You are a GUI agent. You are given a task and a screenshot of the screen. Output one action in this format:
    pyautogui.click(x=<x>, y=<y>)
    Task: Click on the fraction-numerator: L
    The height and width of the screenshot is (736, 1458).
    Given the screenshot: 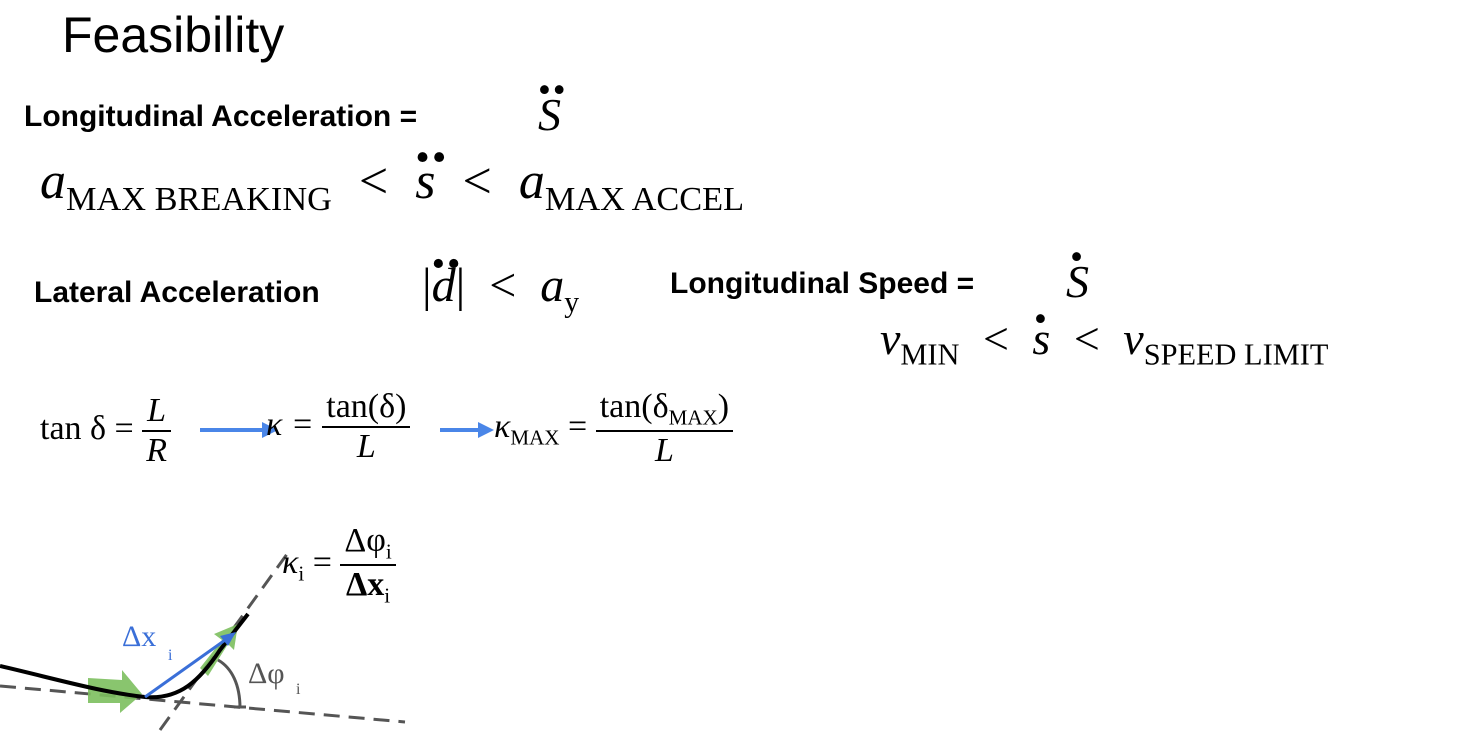 What is the action you would take?
    pyautogui.click(x=157, y=410)
    